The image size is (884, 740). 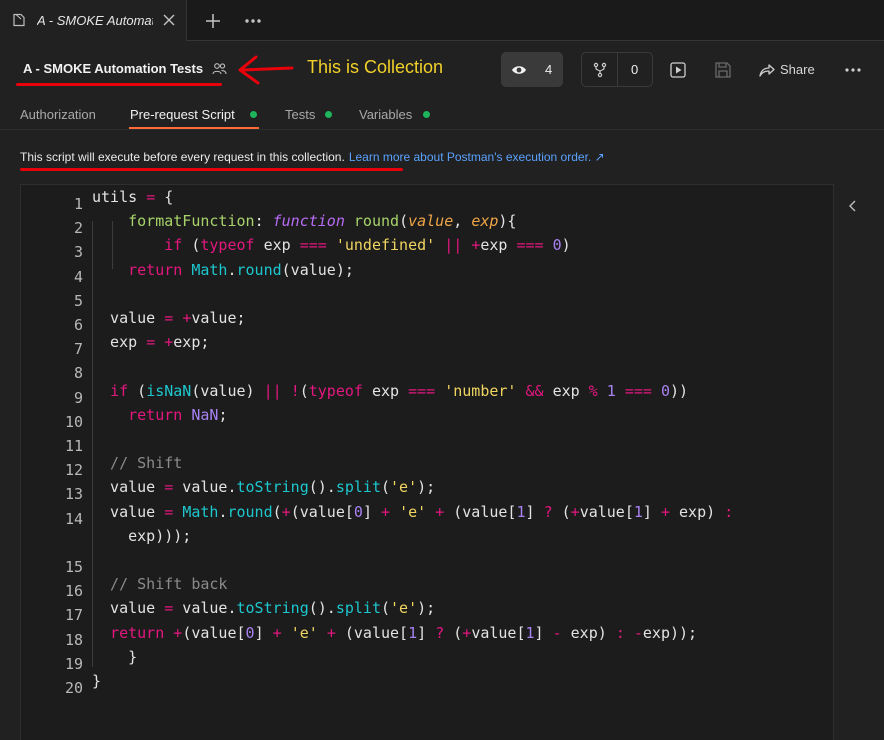 I want to click on code-token: // Shift back, so click(x=160, y=584).